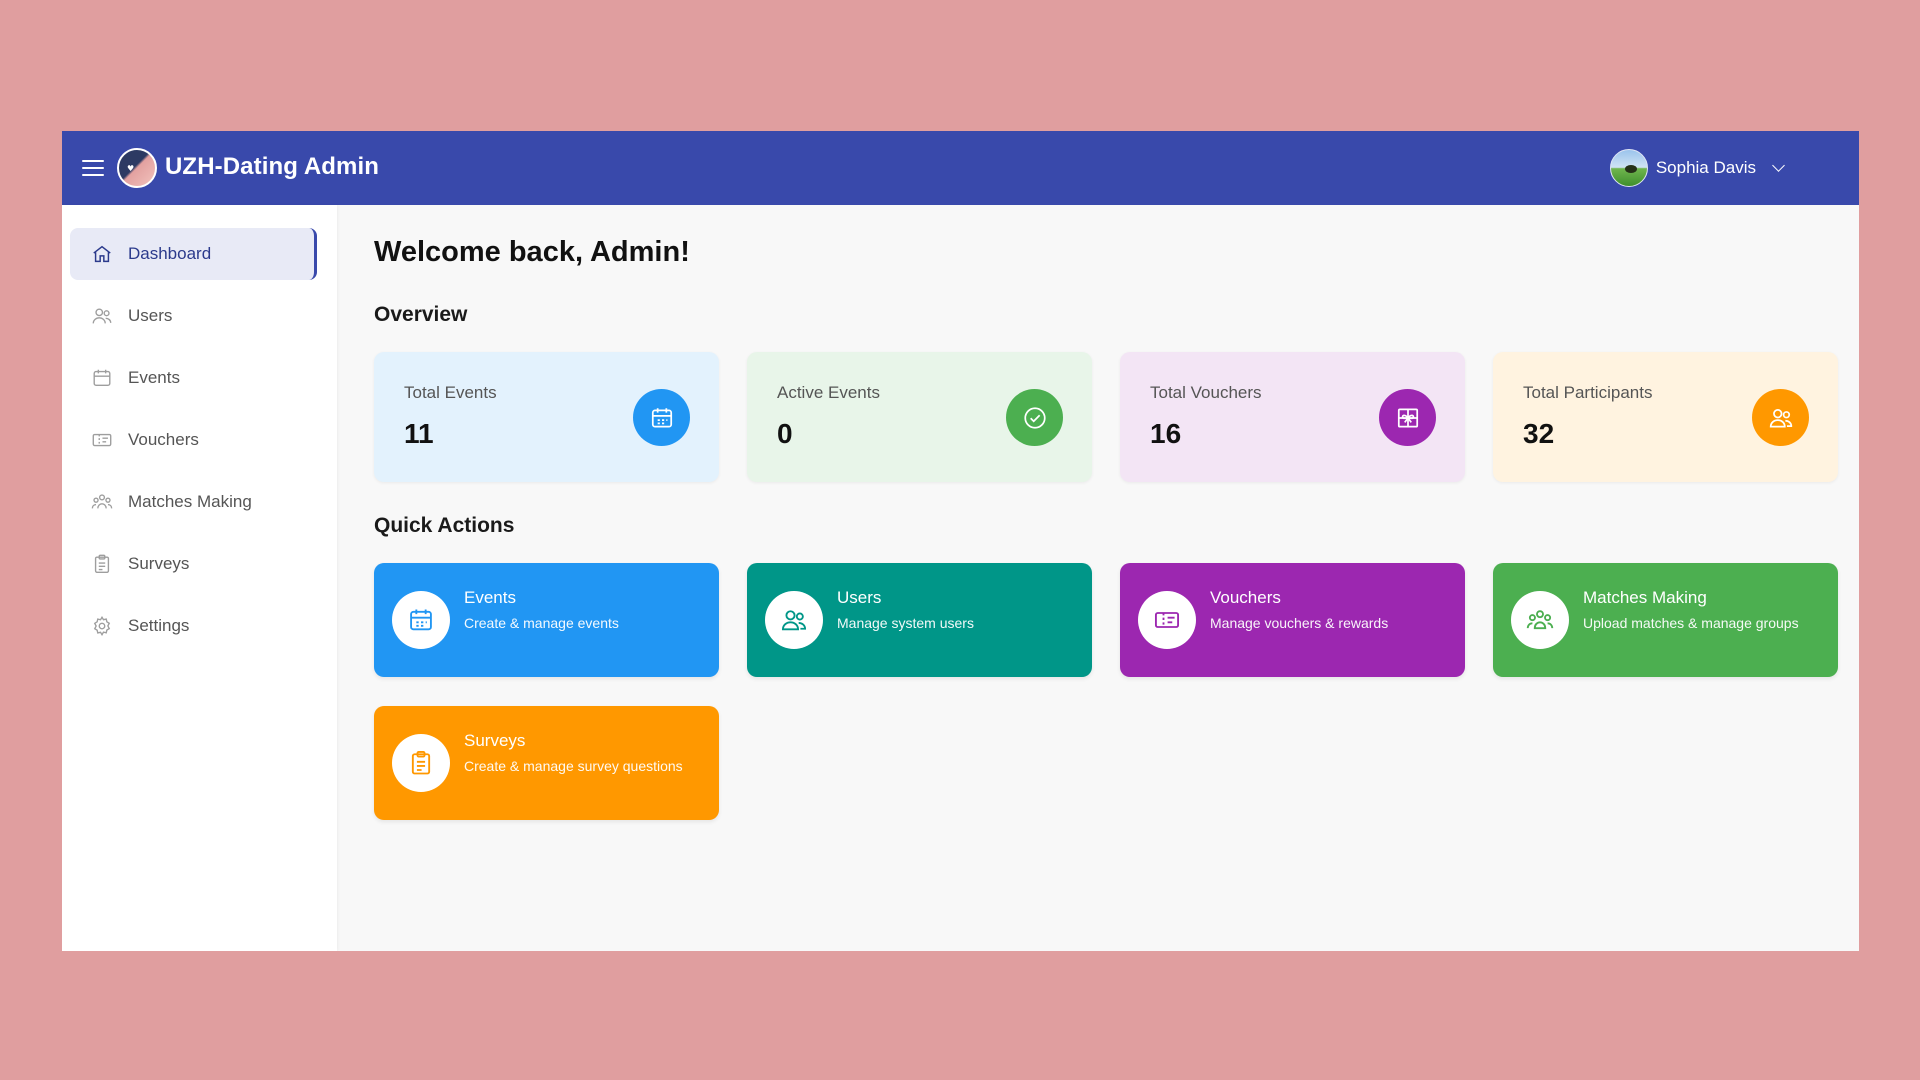  I want to click on hamburger-menu-icon, so click(94, 167).